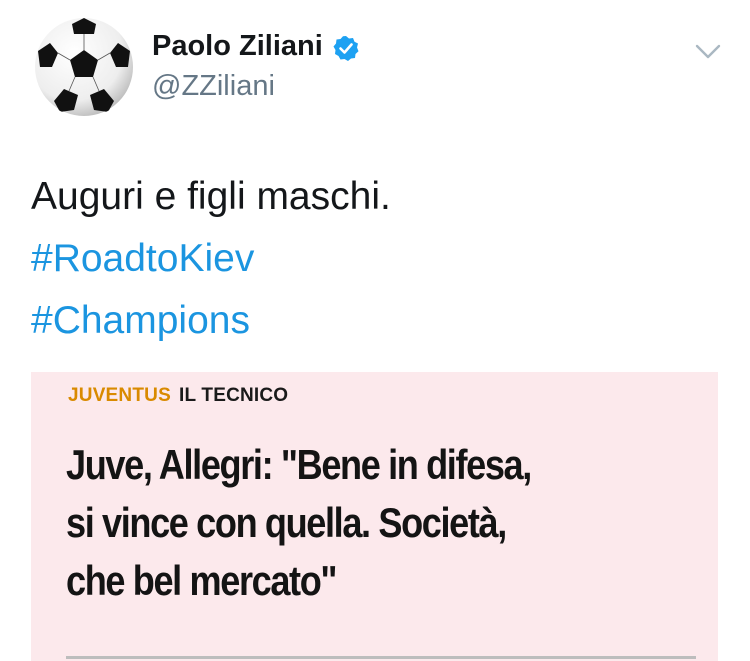 This screenshot has width=750, height=661. What do you see at coordinates (213, 86) in the screenshot?
I see `handle: @ZZiliani` at bounding box center [213, 86].